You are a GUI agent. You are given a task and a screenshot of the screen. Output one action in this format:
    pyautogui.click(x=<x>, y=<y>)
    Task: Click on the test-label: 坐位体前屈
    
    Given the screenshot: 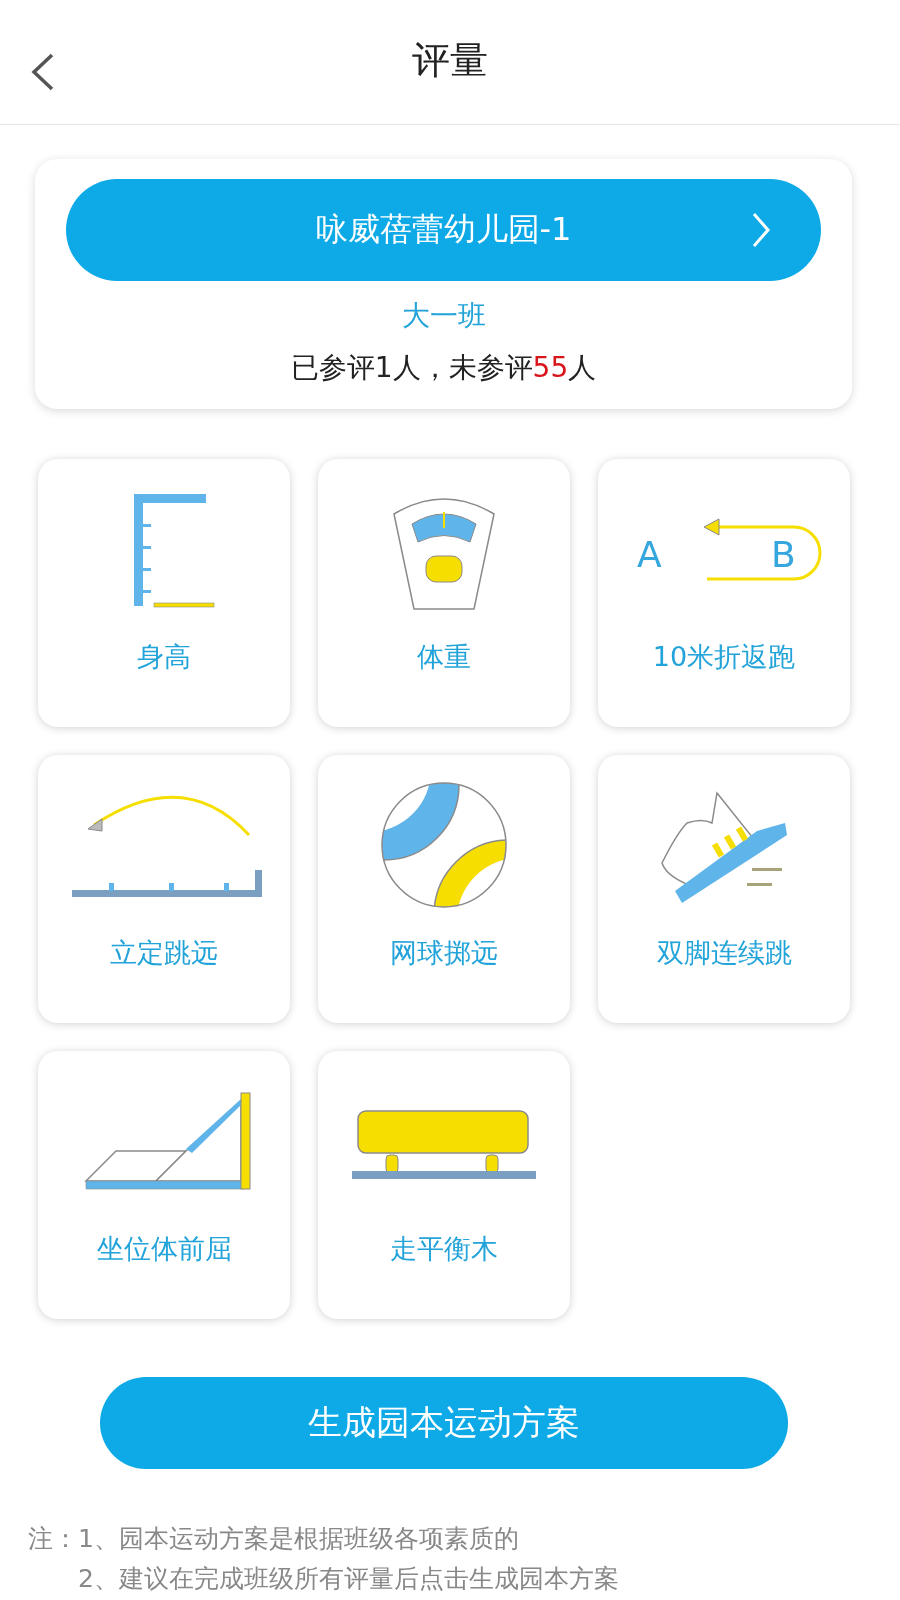 What is the action you would take?
    pyautogui.click(x=164, y=1249)
    